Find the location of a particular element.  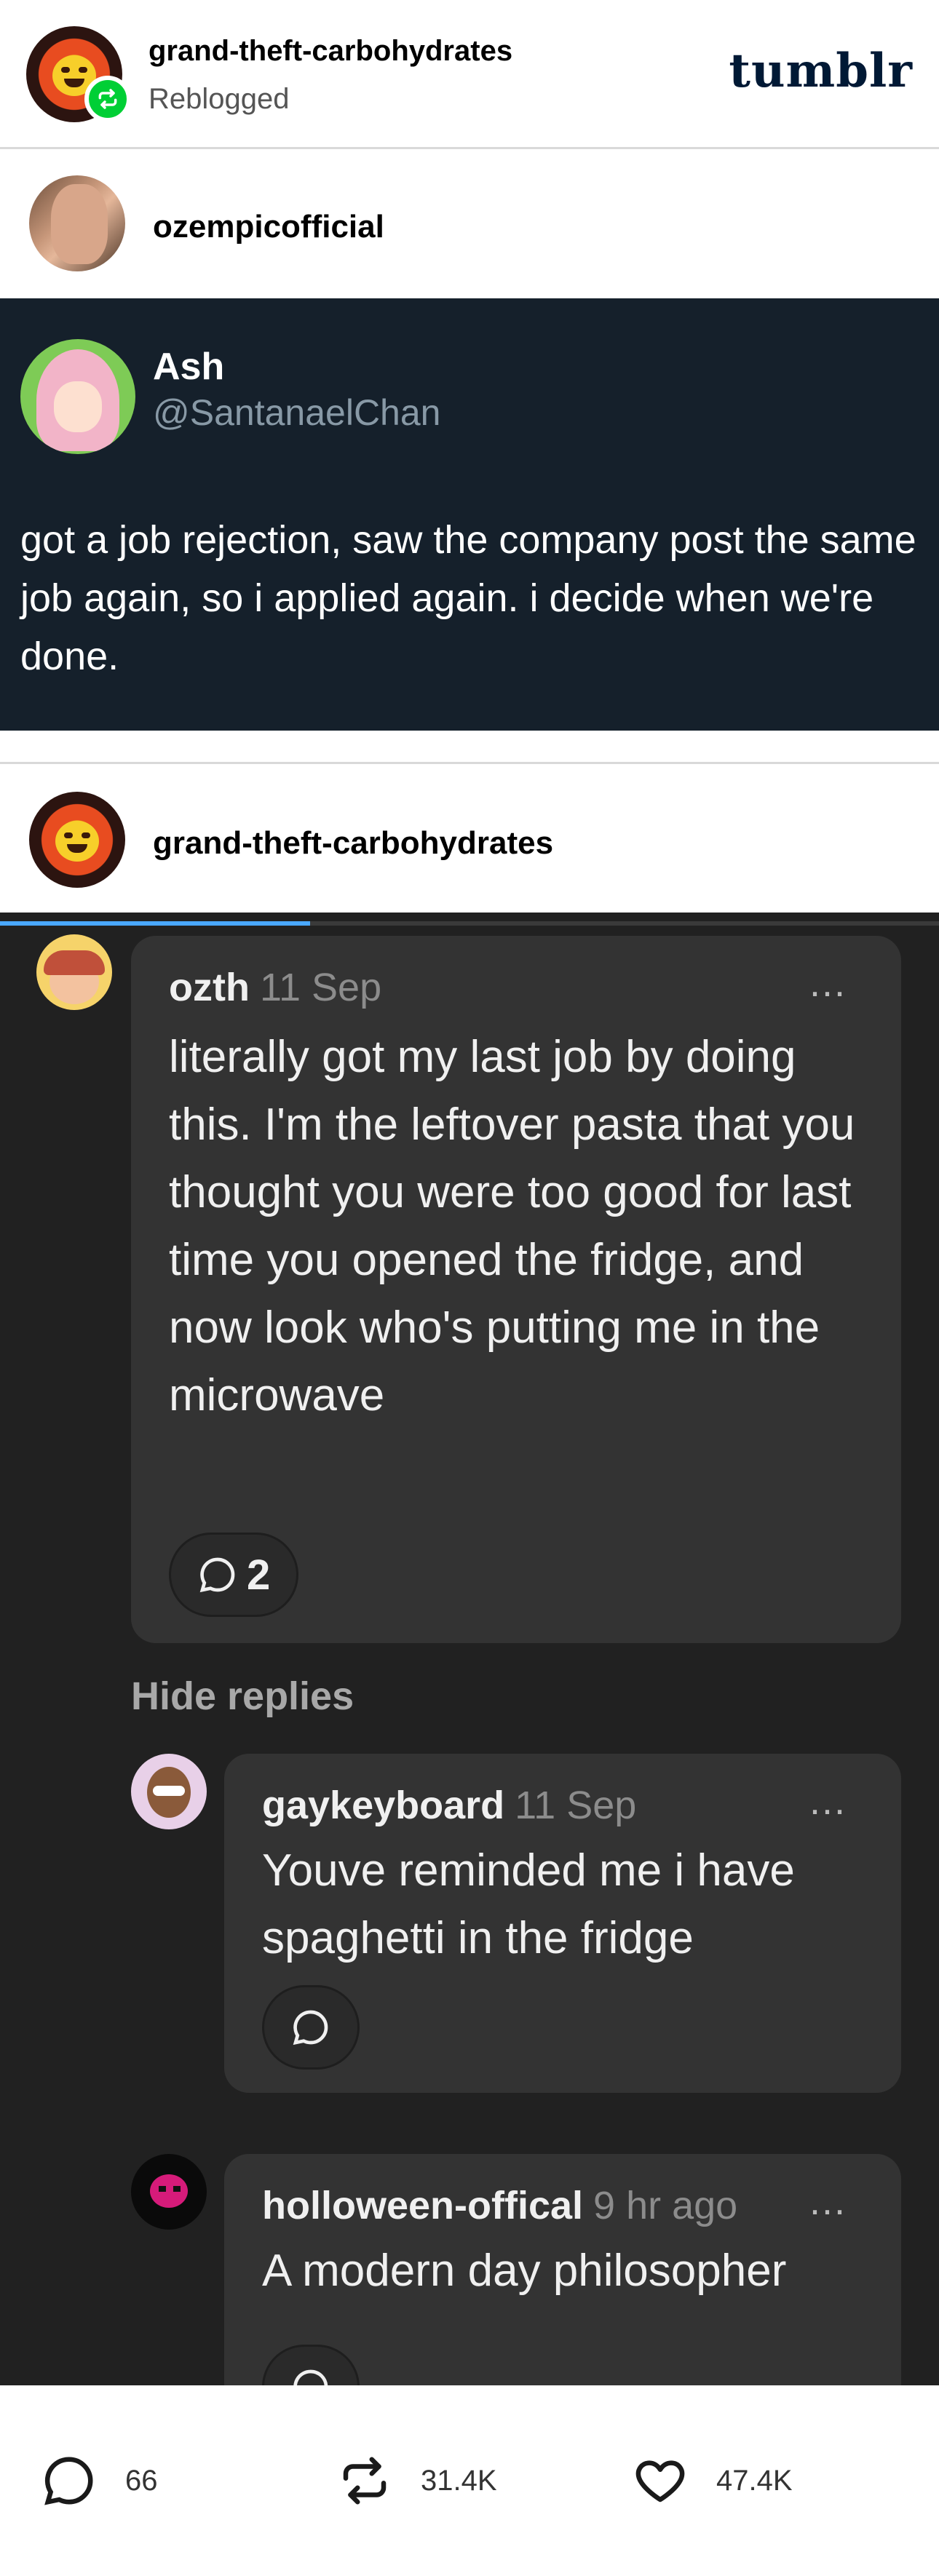

comments-count: 66 is located at coordinates (141, 2480).